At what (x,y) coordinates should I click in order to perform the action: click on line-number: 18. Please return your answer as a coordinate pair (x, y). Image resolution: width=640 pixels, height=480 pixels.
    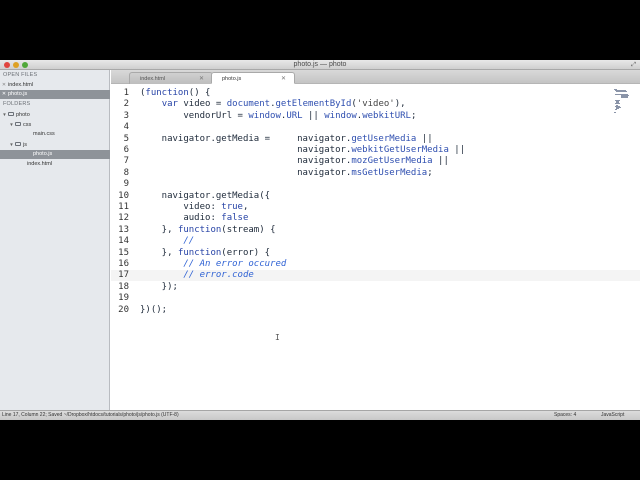
    Looking at the image, I should click on (123, 286).